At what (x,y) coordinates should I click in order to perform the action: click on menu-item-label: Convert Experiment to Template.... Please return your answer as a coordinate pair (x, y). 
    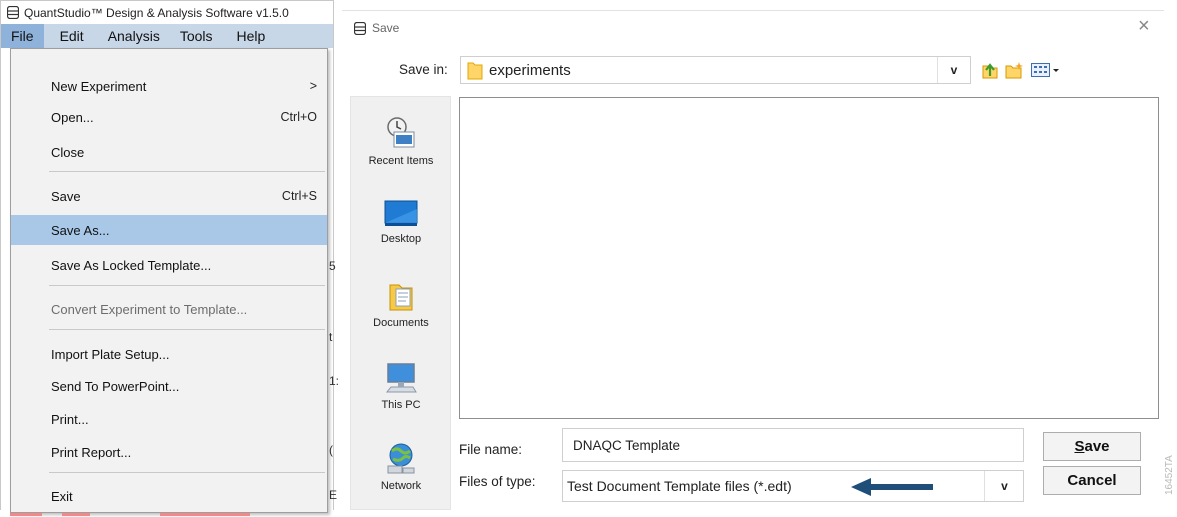
    Looking at the image, I should click on (149, 309).